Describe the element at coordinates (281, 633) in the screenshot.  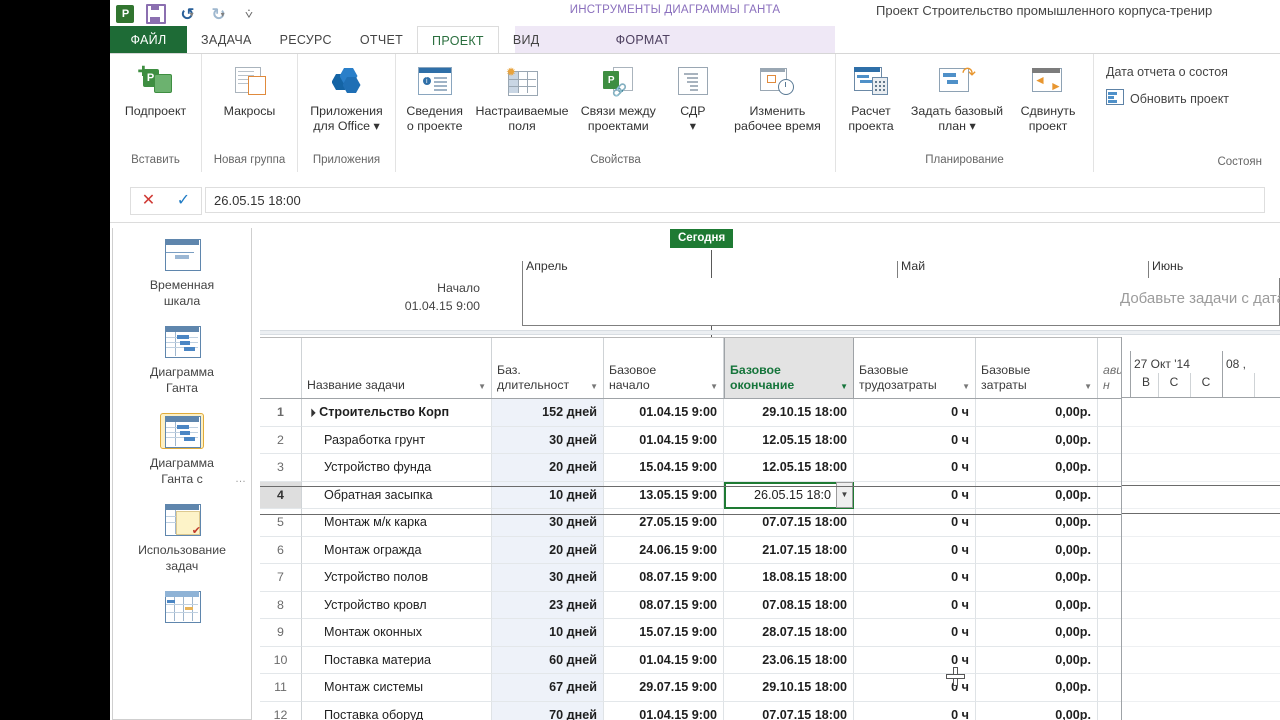
I see `row-id-cell: 9` at that location.